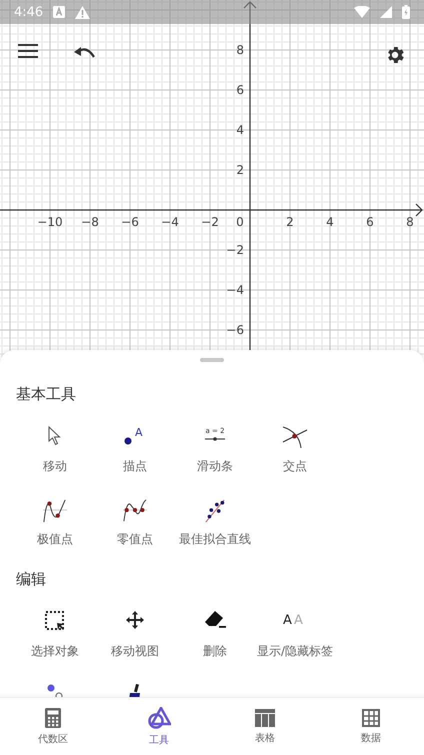 The width and height of the screenshot is (424, 755). Describe the element at coordinates (135, 466) in the screenshot. I see `tool-label: 描点` at that location.